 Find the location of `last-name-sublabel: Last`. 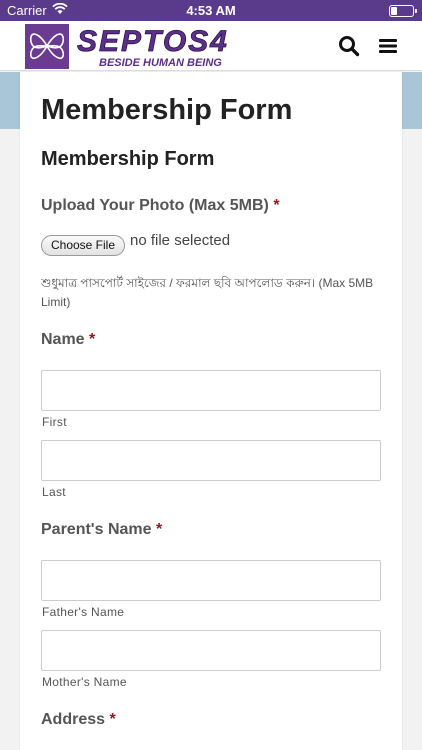

last-name-sublabel: Last is located at coordinates (54, 492).